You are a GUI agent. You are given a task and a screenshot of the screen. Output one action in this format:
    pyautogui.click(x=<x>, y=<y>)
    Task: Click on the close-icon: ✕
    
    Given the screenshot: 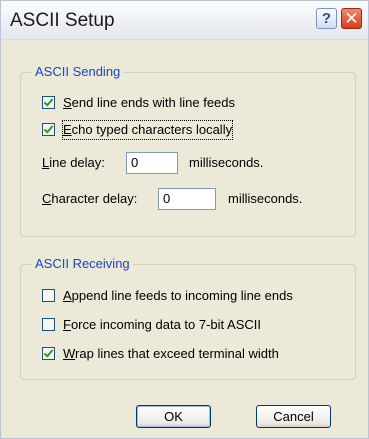 What is the action you would take?
    pyautogui.click(x=351, y=18)
    